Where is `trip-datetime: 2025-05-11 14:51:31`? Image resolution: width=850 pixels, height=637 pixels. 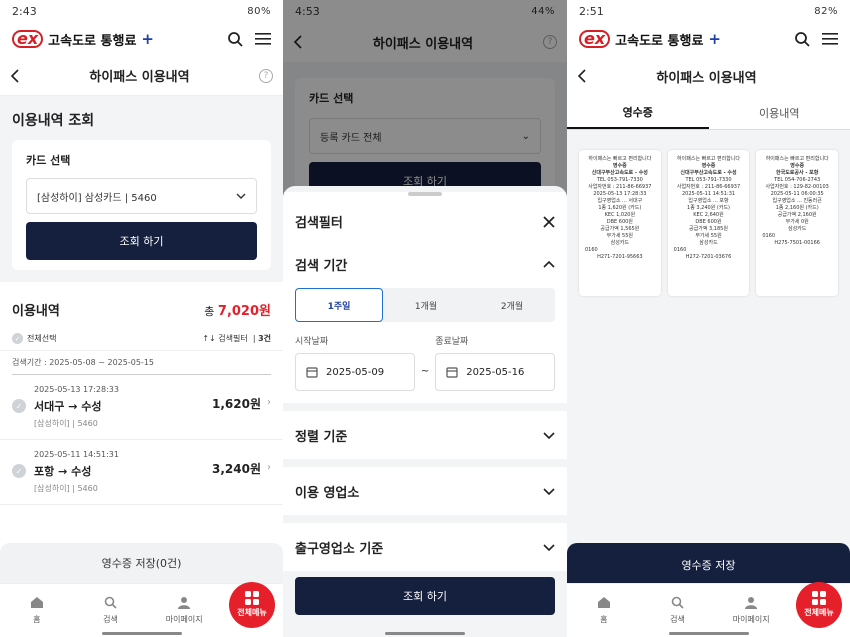 trip-datetime: 2025-05-11 14:51:31 is located at coordinates (76, 454).